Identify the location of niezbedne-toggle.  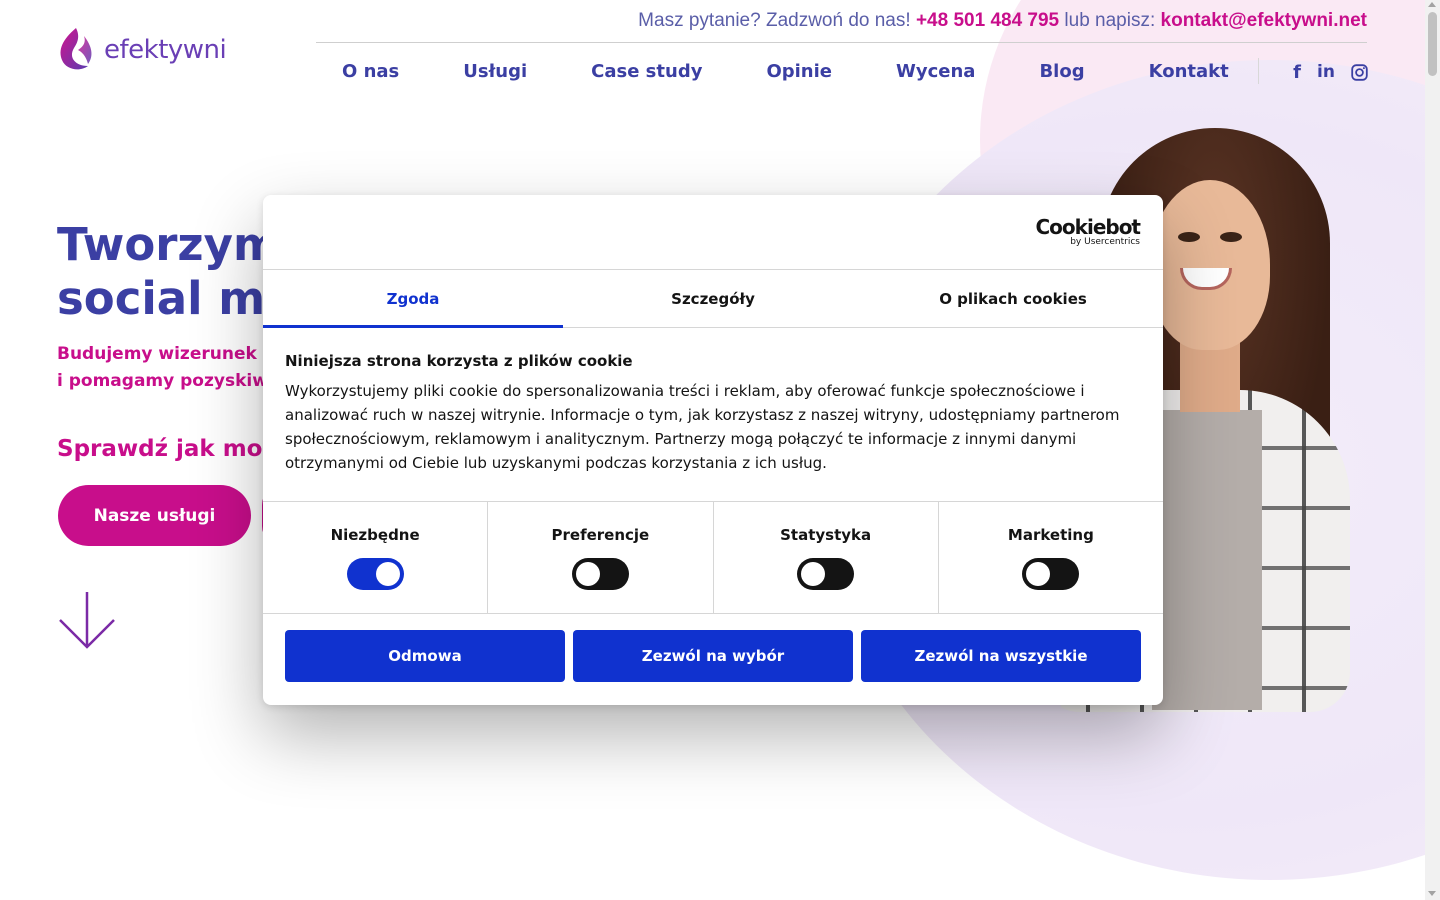
(375, 574).